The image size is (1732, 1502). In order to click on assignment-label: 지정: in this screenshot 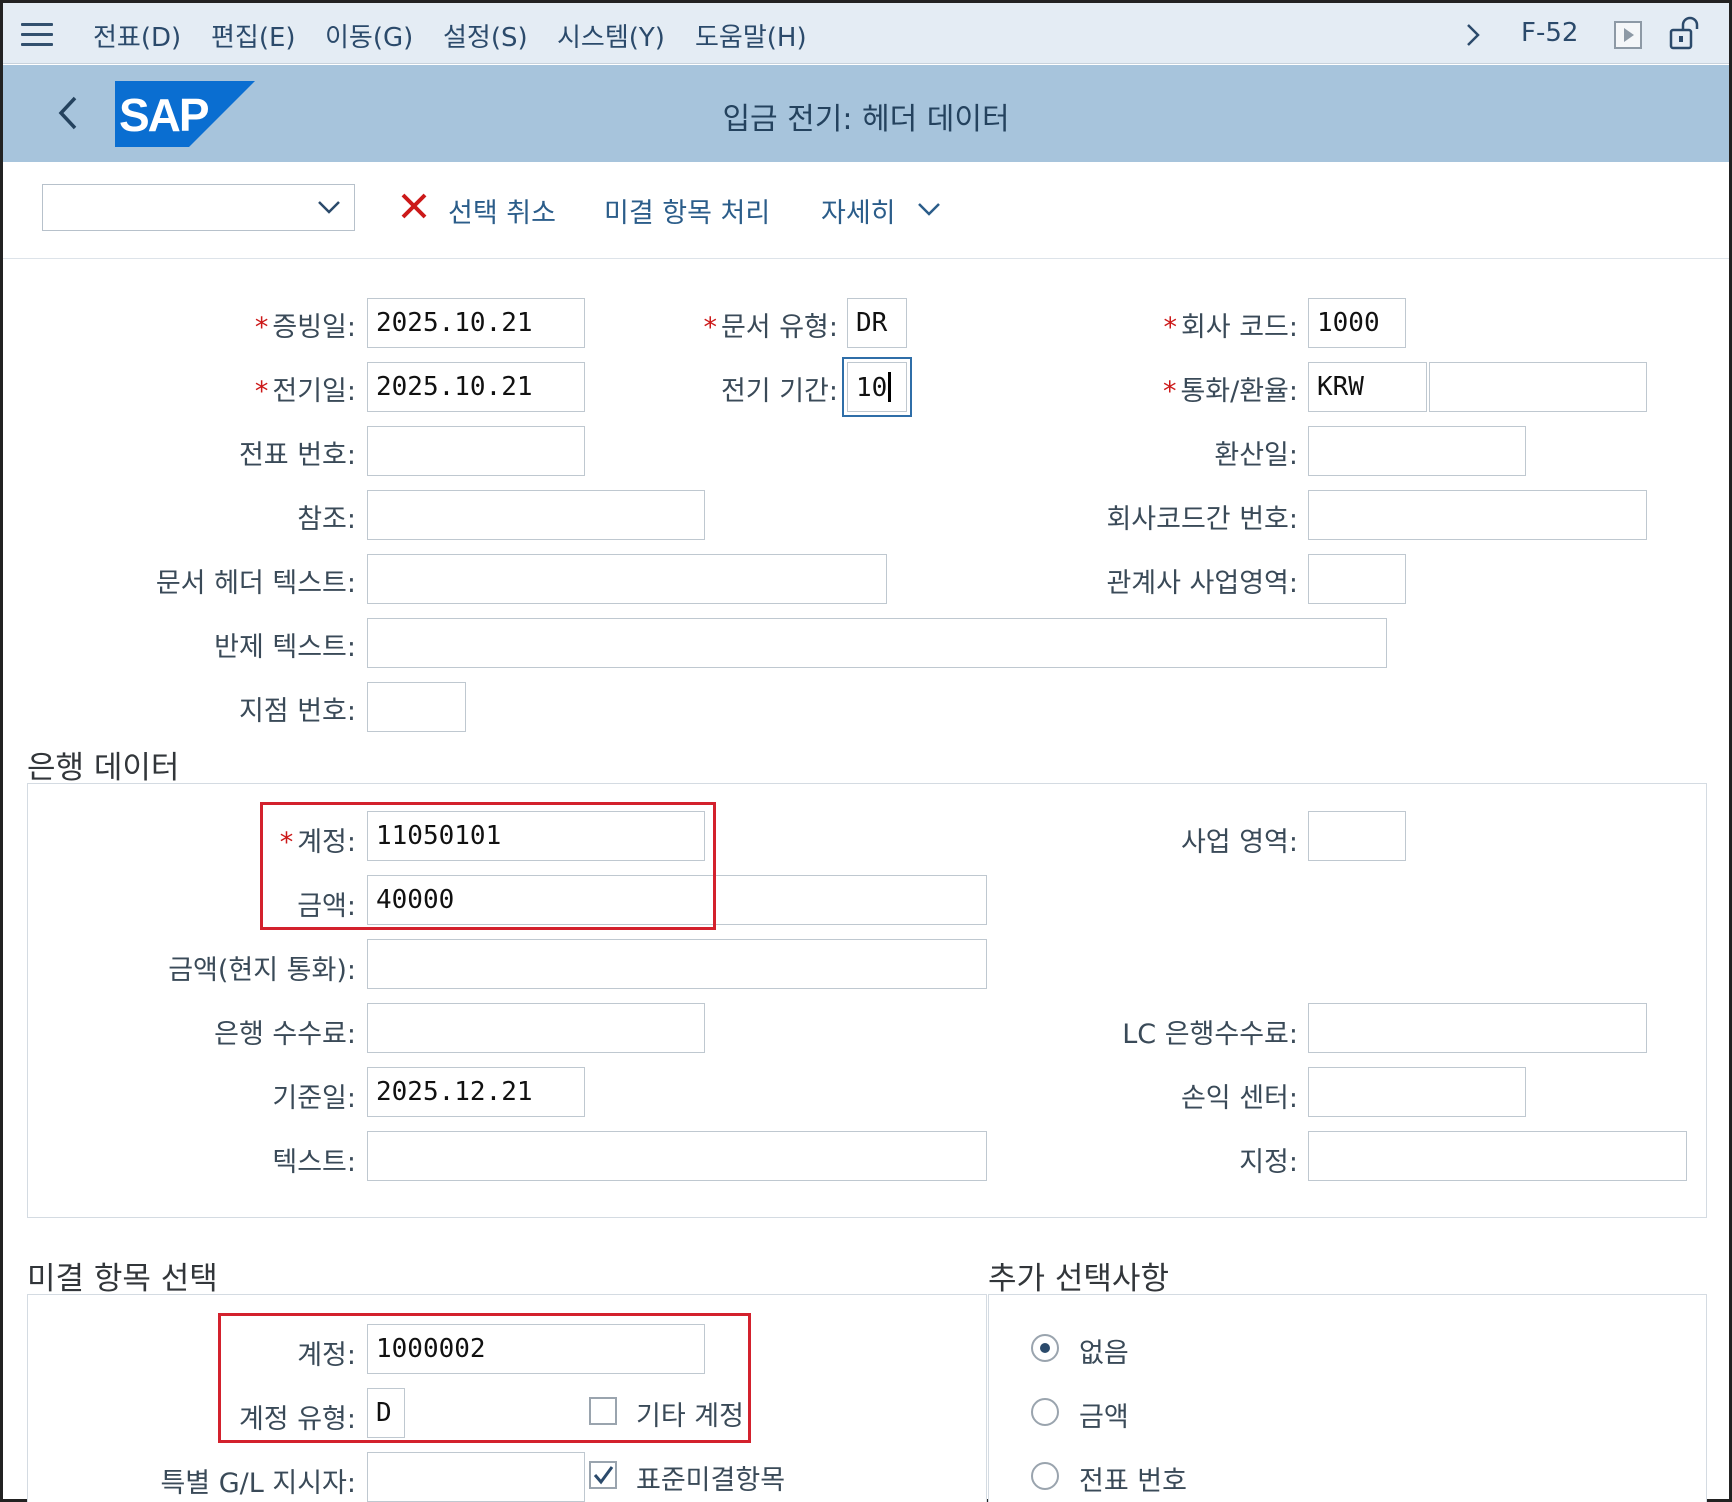, I will do `click(1268, 1162)`.